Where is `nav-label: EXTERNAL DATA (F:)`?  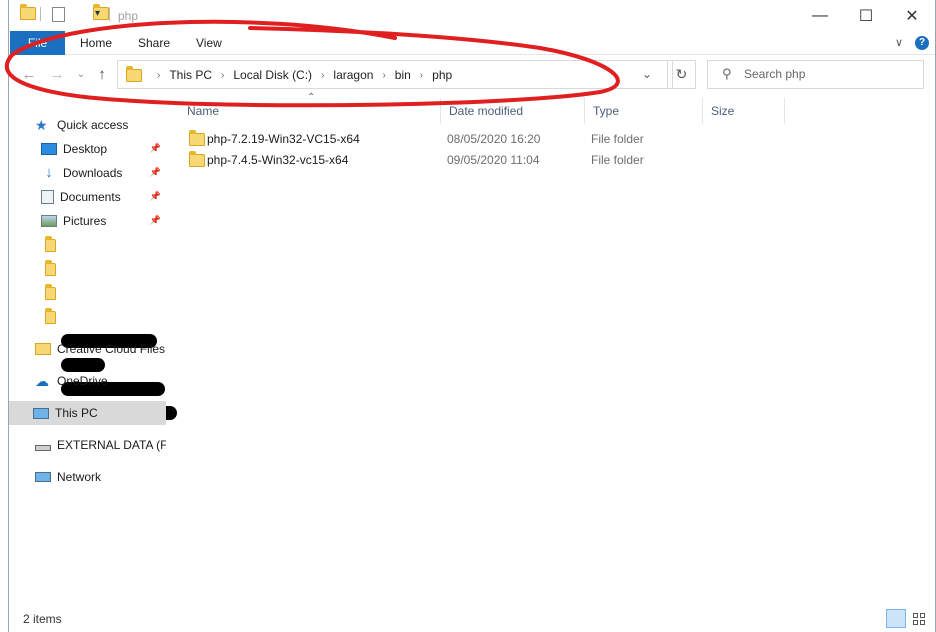 nav-label: EXTERNAL DATA (F:) is located at coordinates (111, 445).